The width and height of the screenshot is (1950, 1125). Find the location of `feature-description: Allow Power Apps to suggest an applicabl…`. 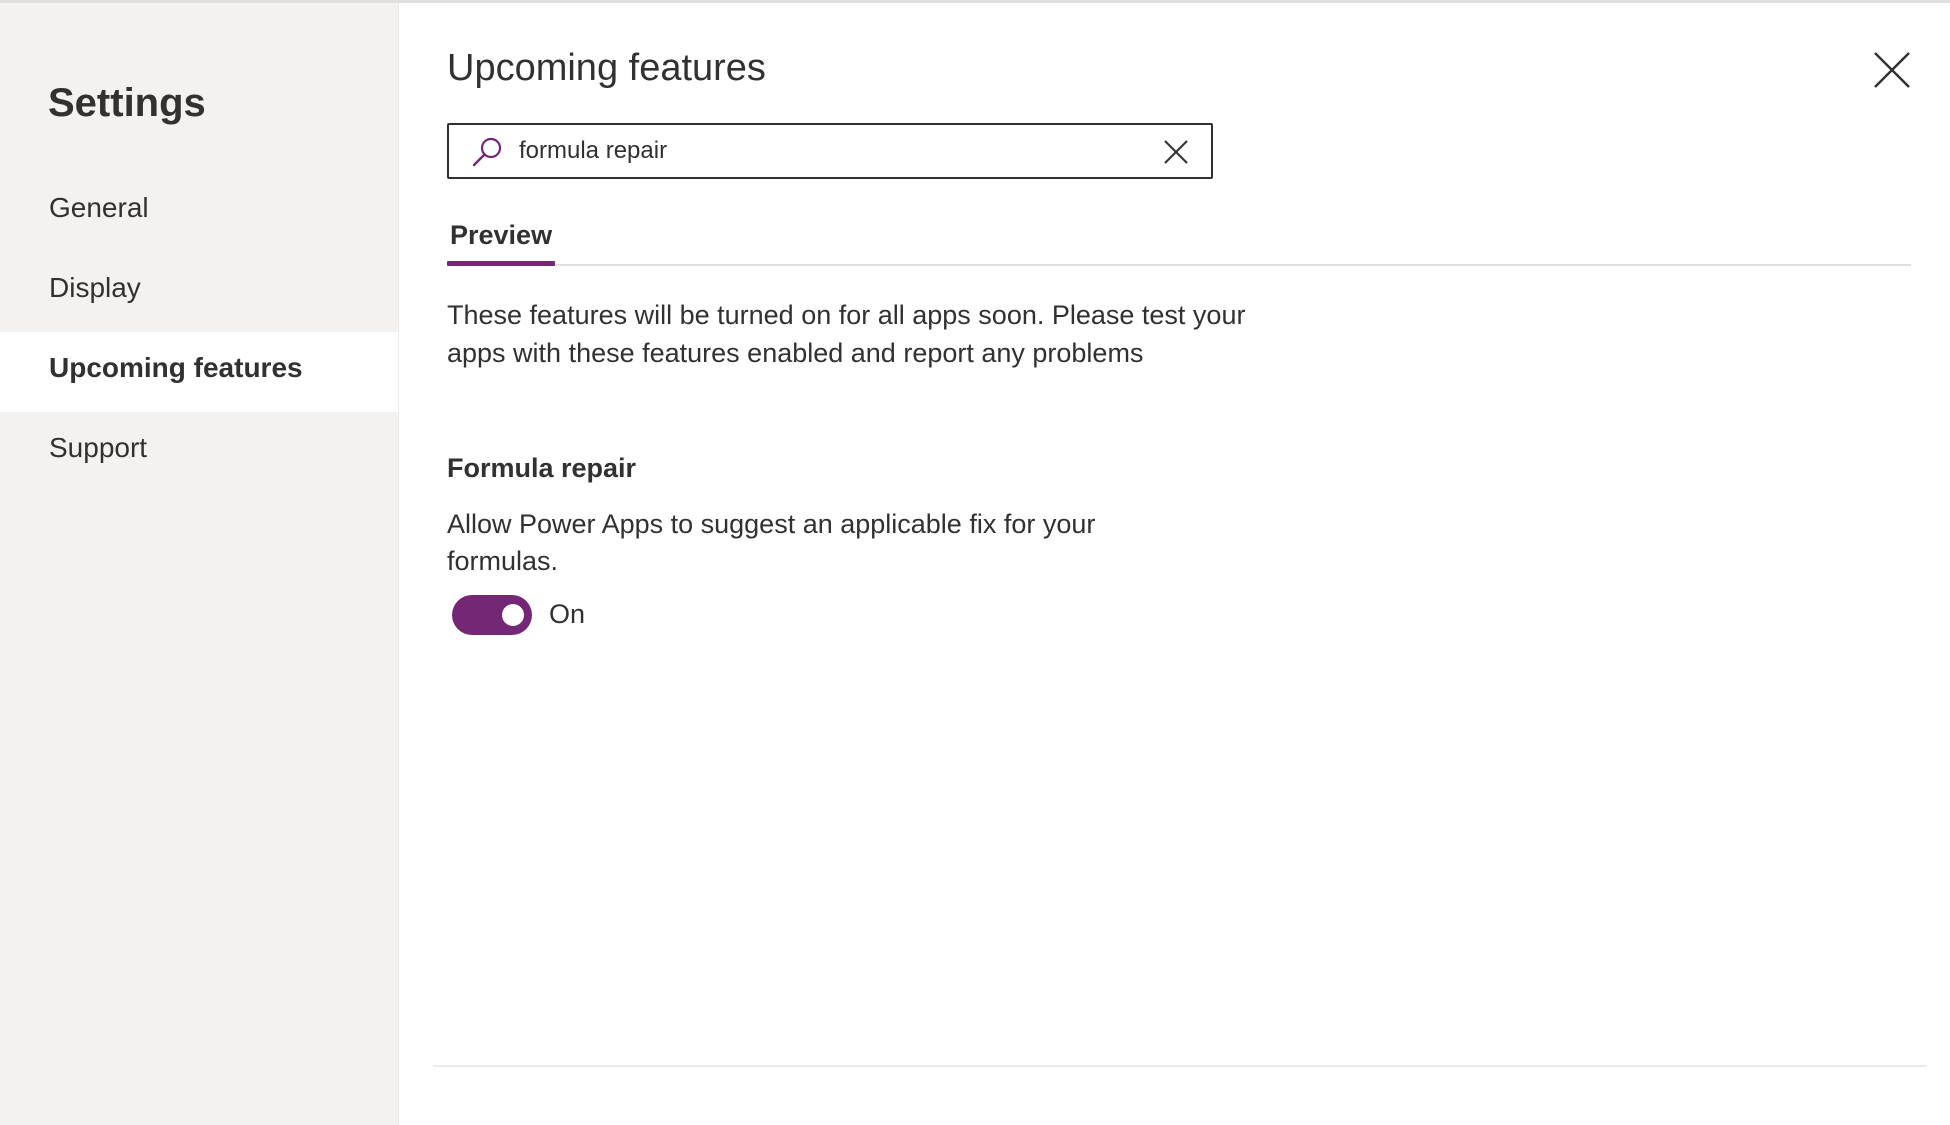

feature-description: Allow Power Apps to suggest an applicabl… is located at coordinates (771, 542).